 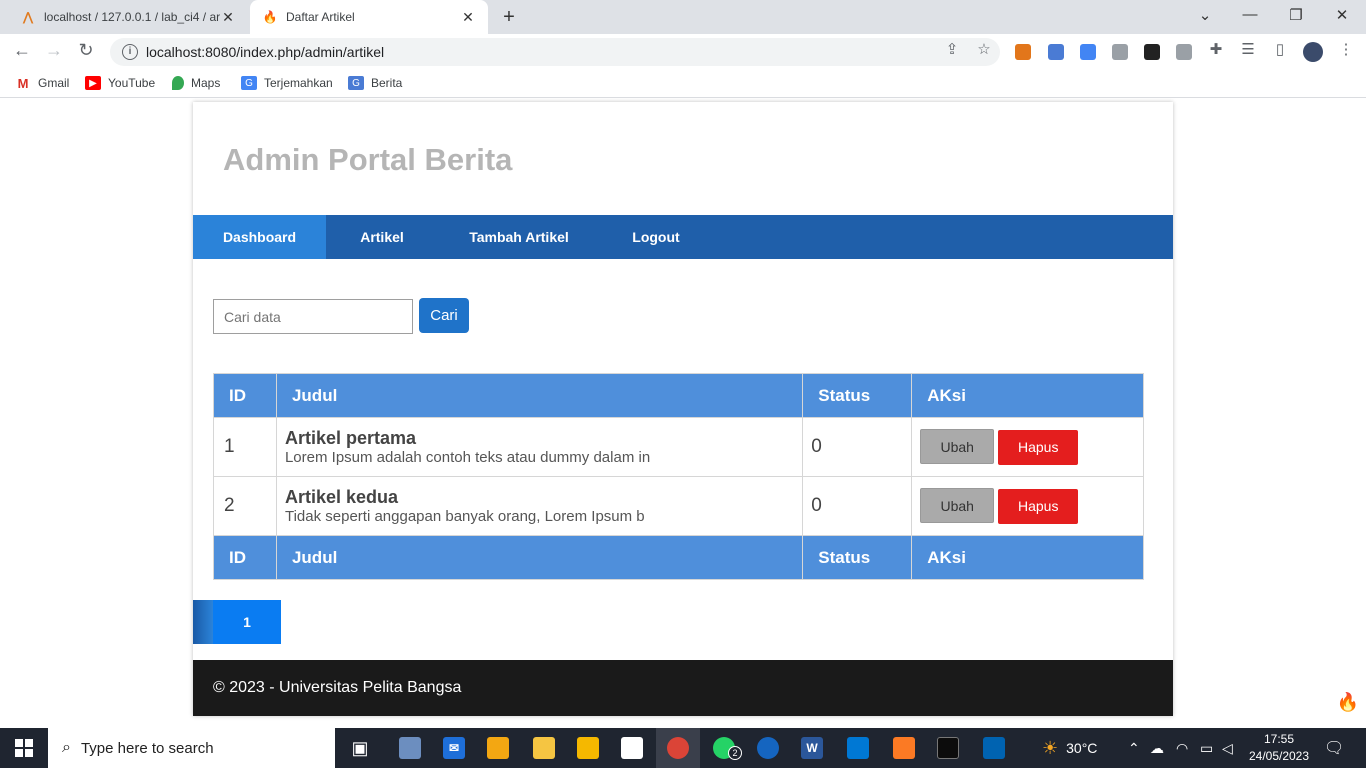 What do you see at coordinates (245, 506) in the screenshot?
I see `cell-id: 2` at bounding box center [245, 506].